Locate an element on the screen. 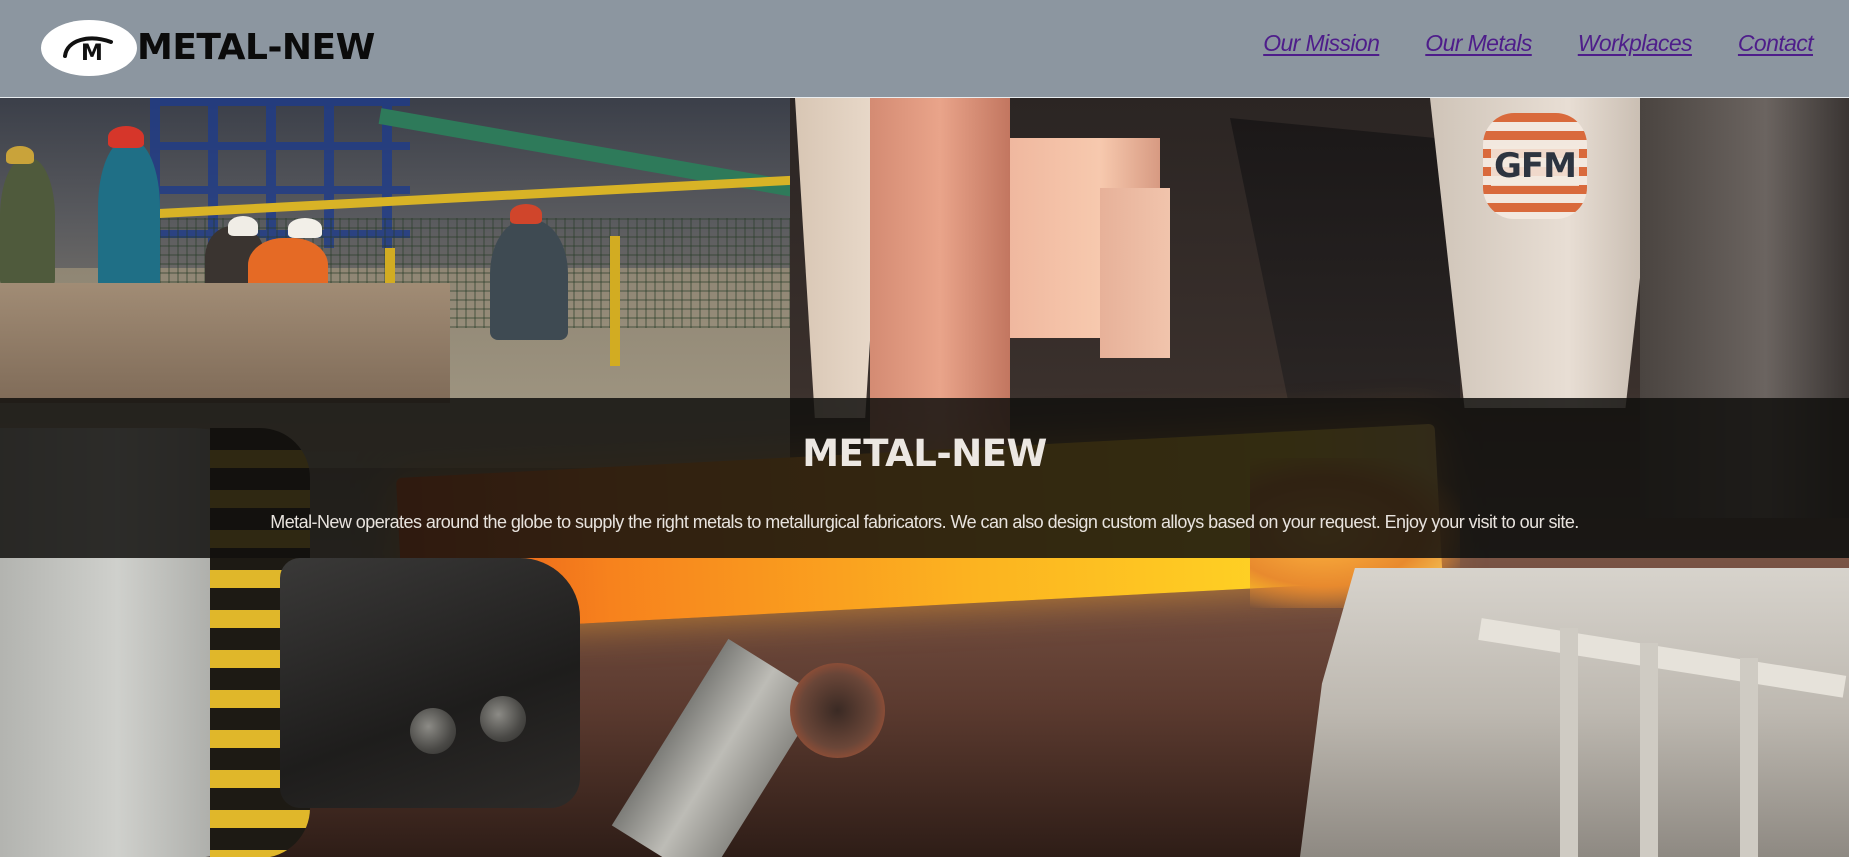 The image size is (1849, 857). machine-block is located at coordinates (1135, 273).